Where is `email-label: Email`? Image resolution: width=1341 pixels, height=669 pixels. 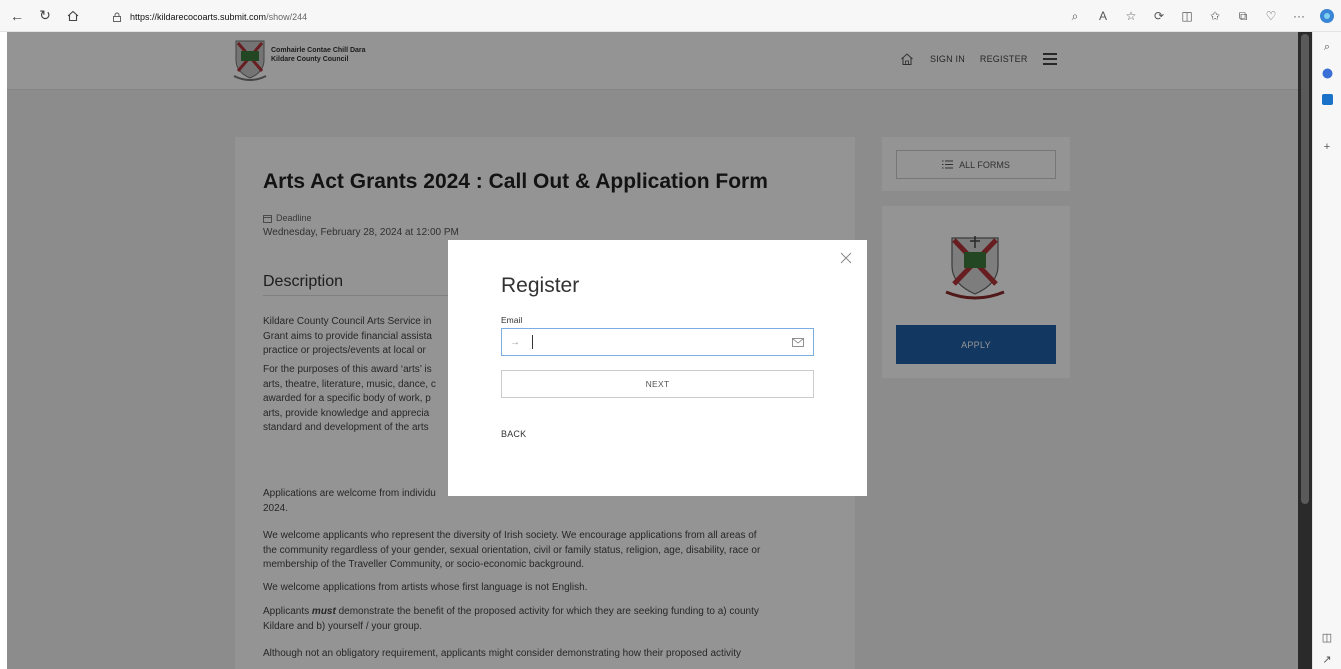 email-label: Email is located at coordinates (512, 320).